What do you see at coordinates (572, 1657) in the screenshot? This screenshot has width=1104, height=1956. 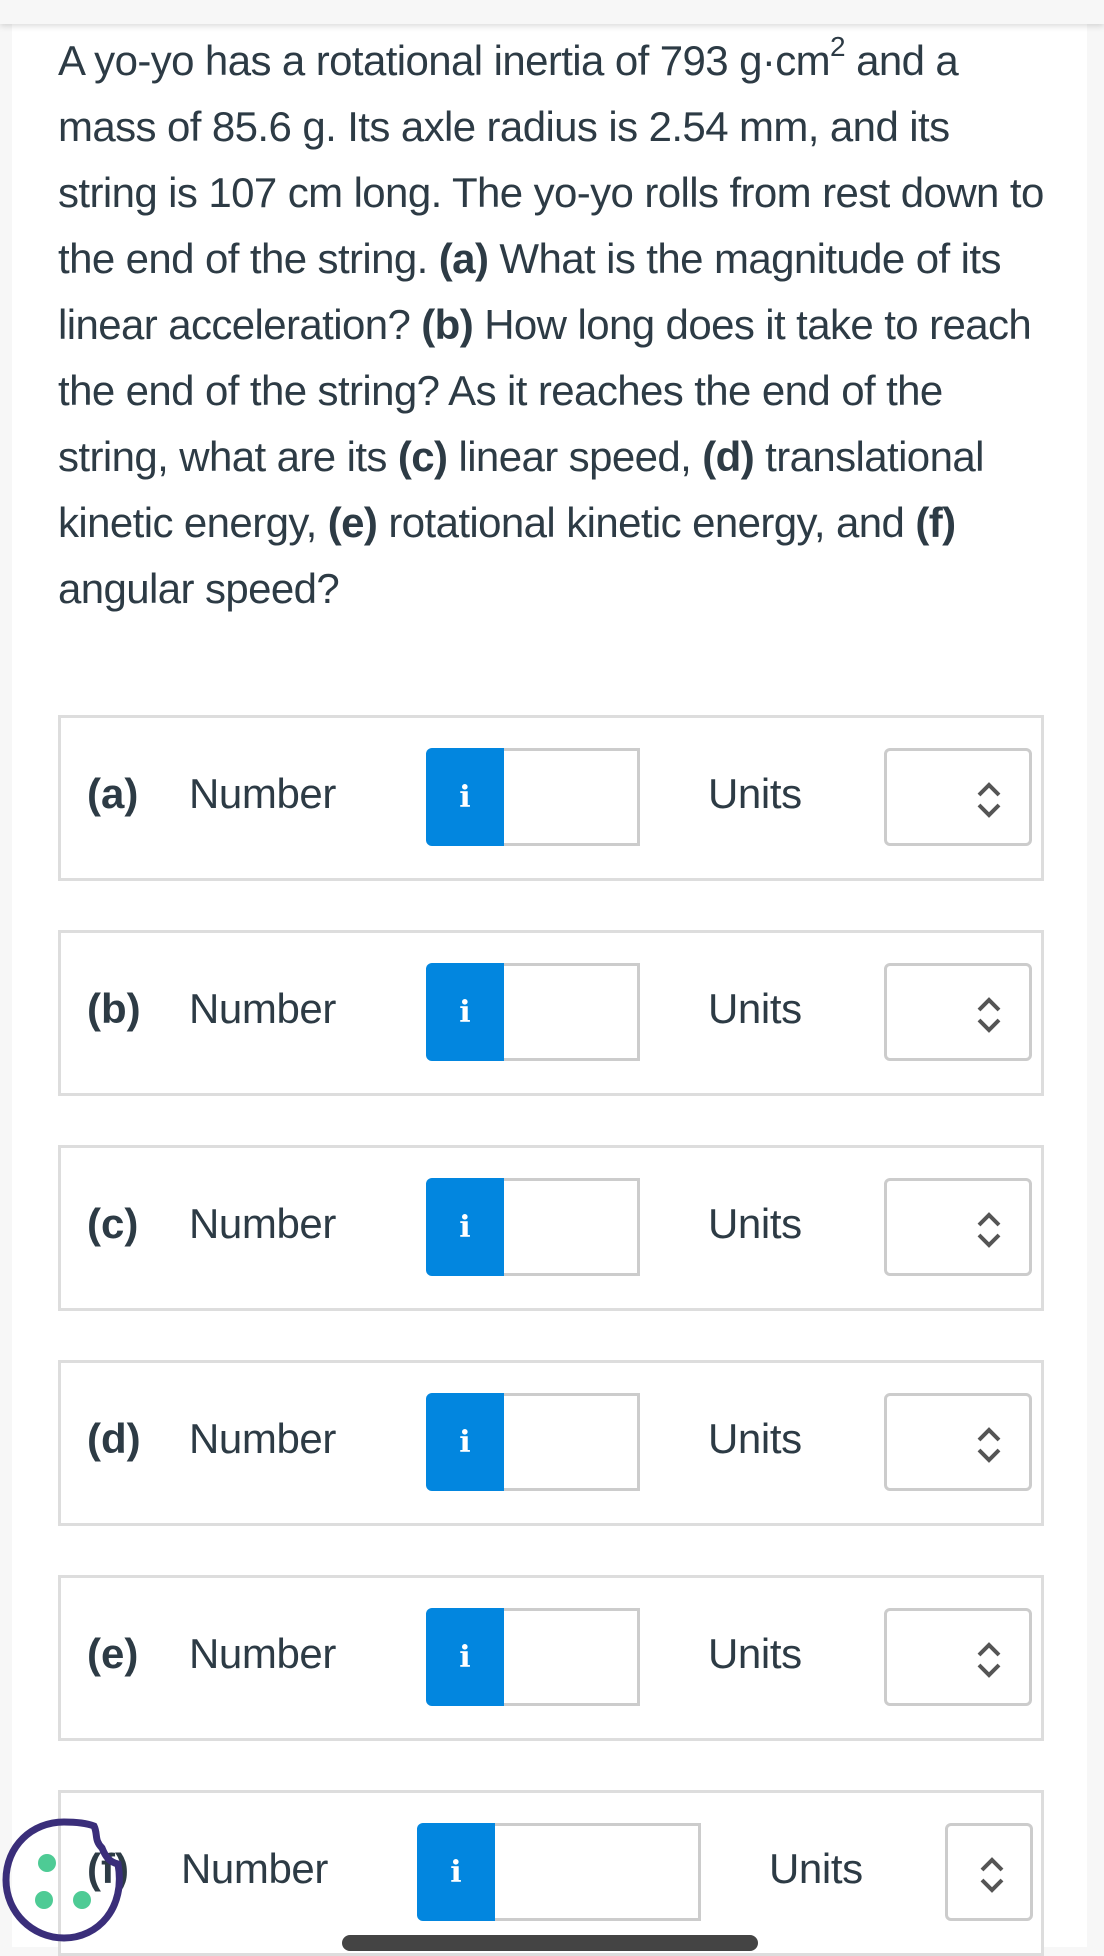 I see `number-input-e` at bounding box center [572, 1657].